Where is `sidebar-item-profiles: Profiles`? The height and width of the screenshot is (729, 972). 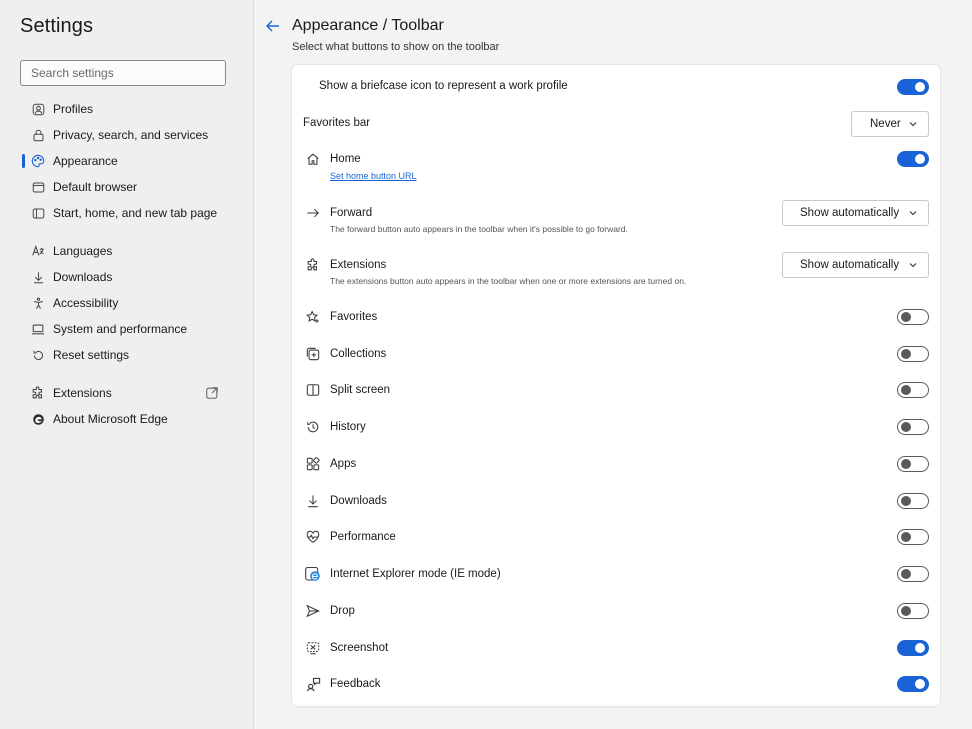
sidebar-item-profiles: Profiles is located at coordinates (126, 109).